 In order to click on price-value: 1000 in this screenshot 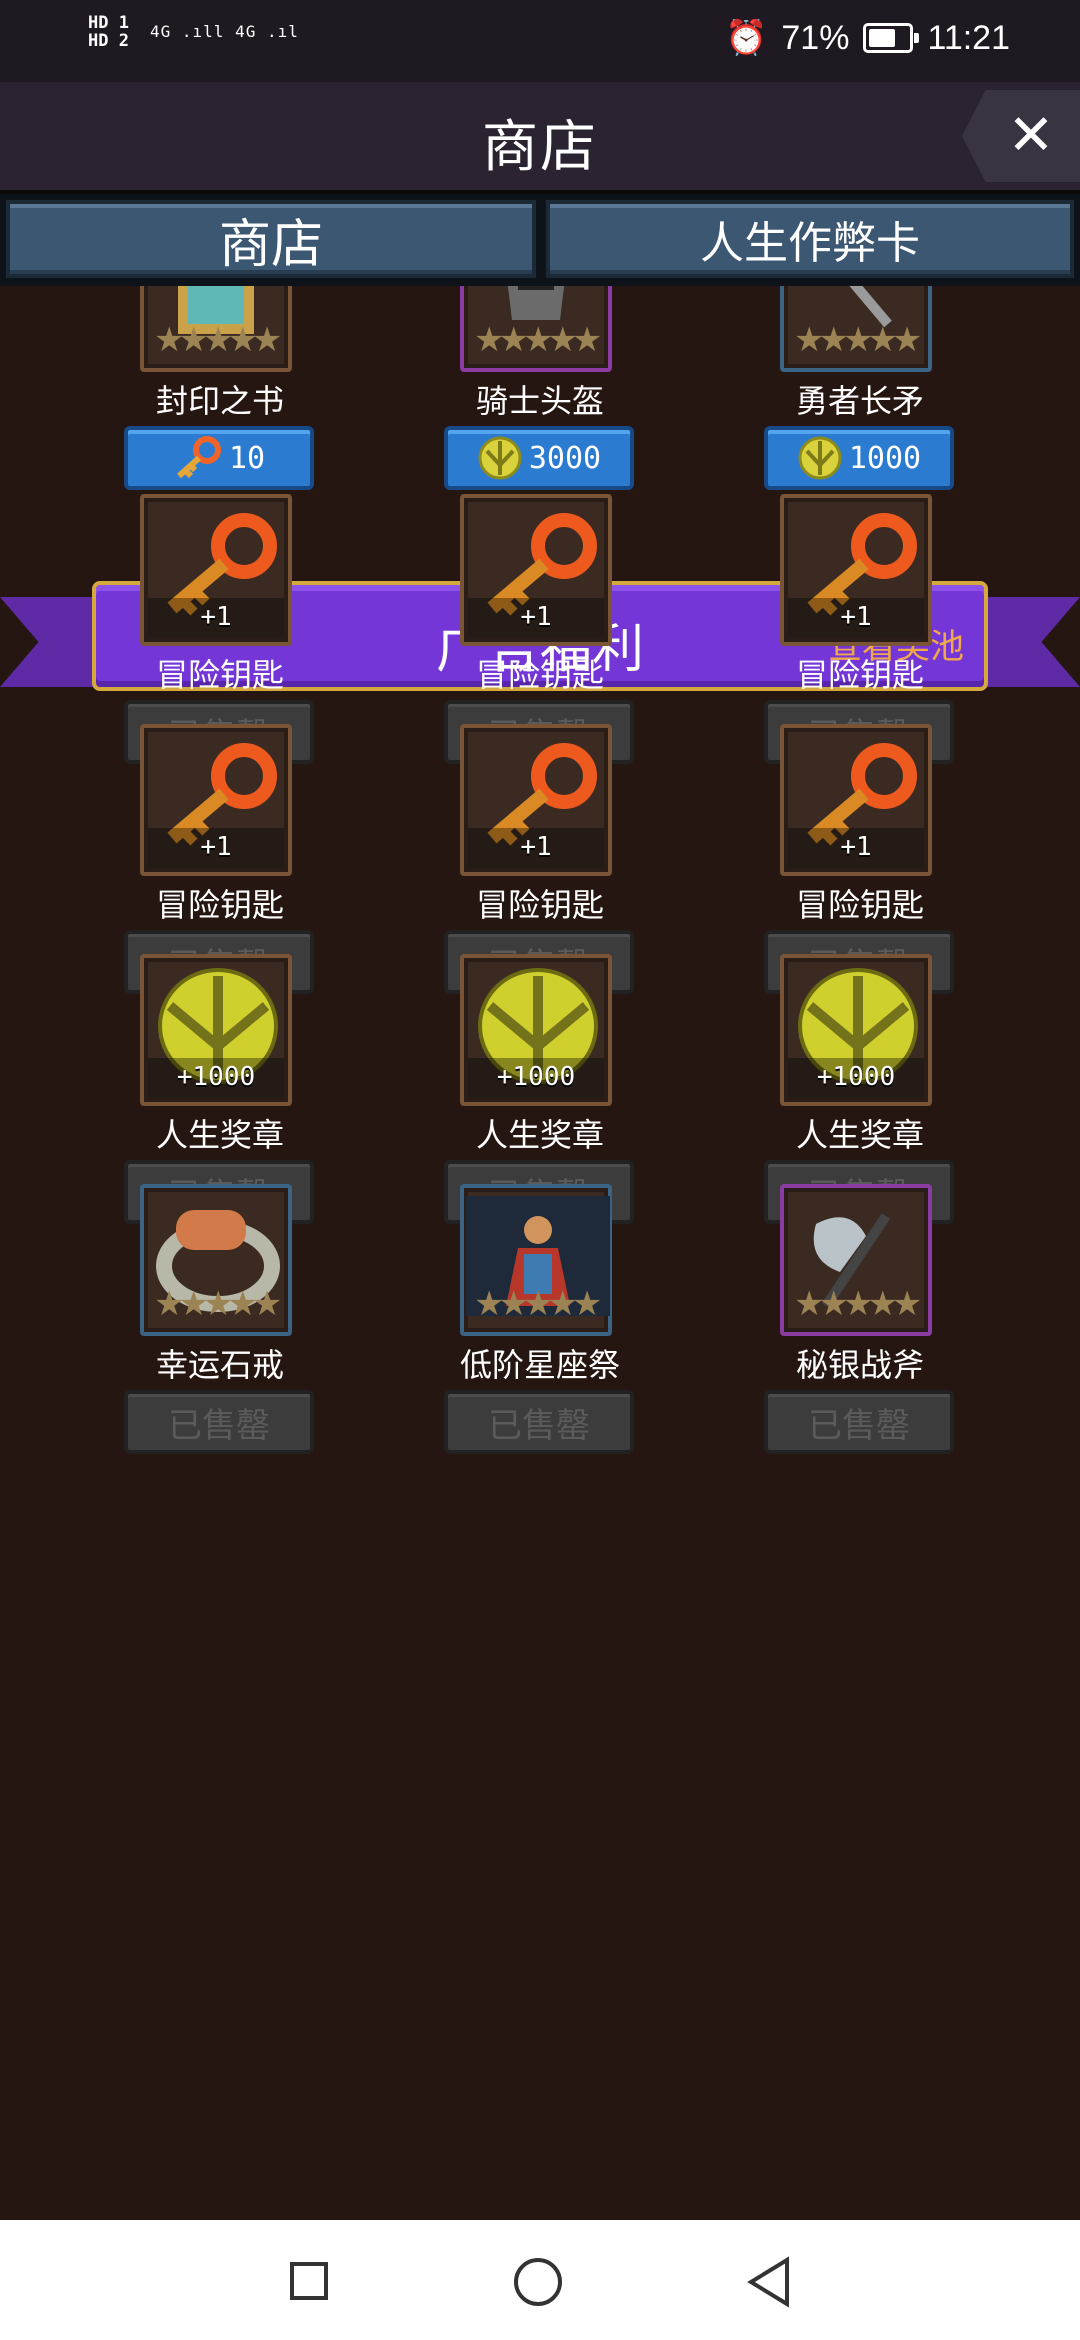, I will do `click(885, 458)`.